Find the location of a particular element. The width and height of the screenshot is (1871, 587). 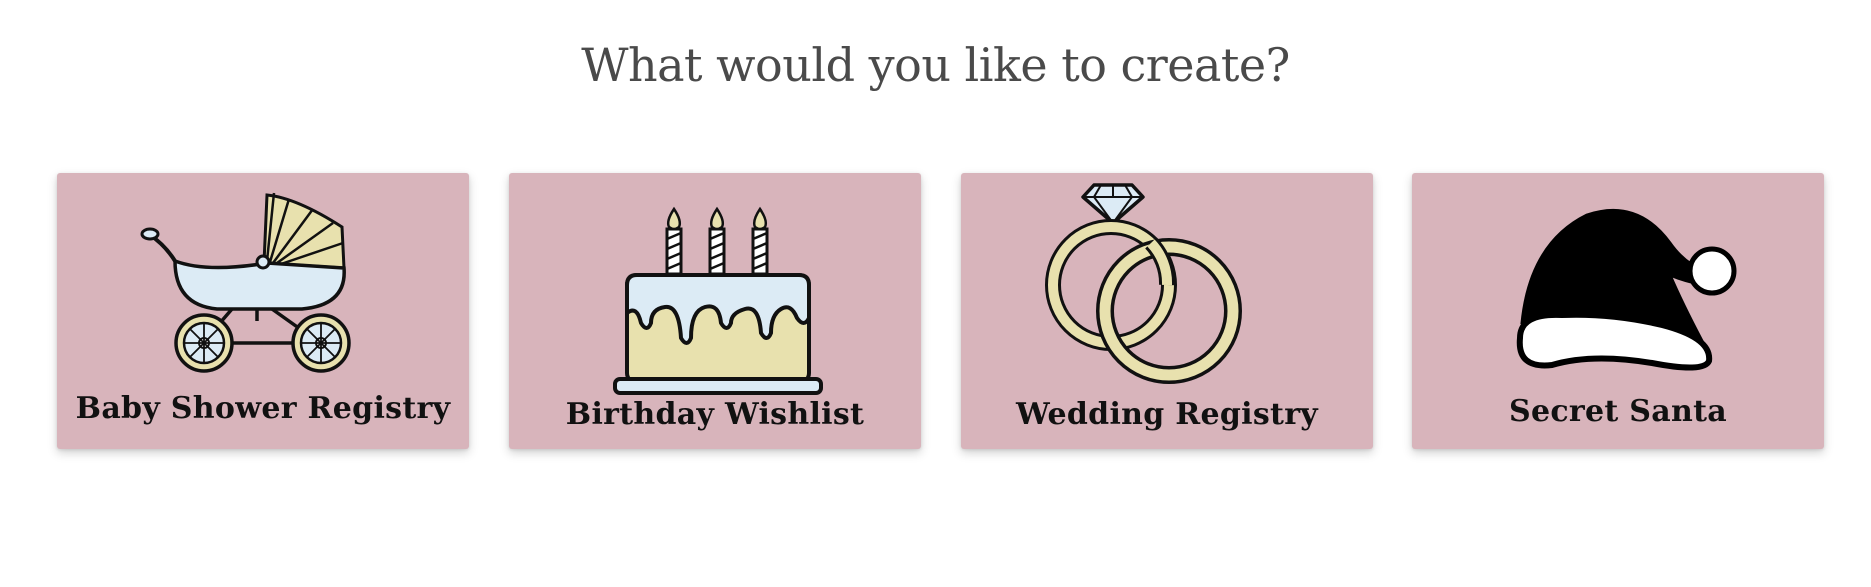

page-title: What would you like to create? is located at coordinates (935, 65).